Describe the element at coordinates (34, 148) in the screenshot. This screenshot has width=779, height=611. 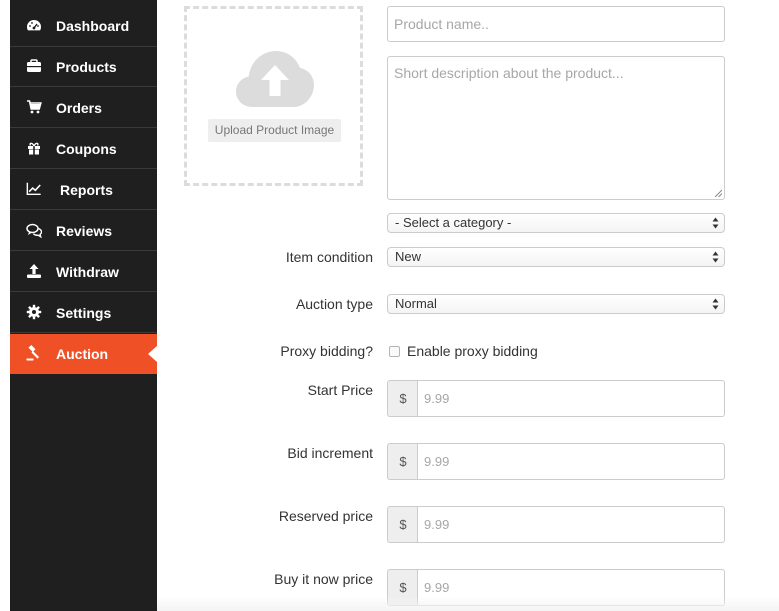
I see `gift-icon` at that location.